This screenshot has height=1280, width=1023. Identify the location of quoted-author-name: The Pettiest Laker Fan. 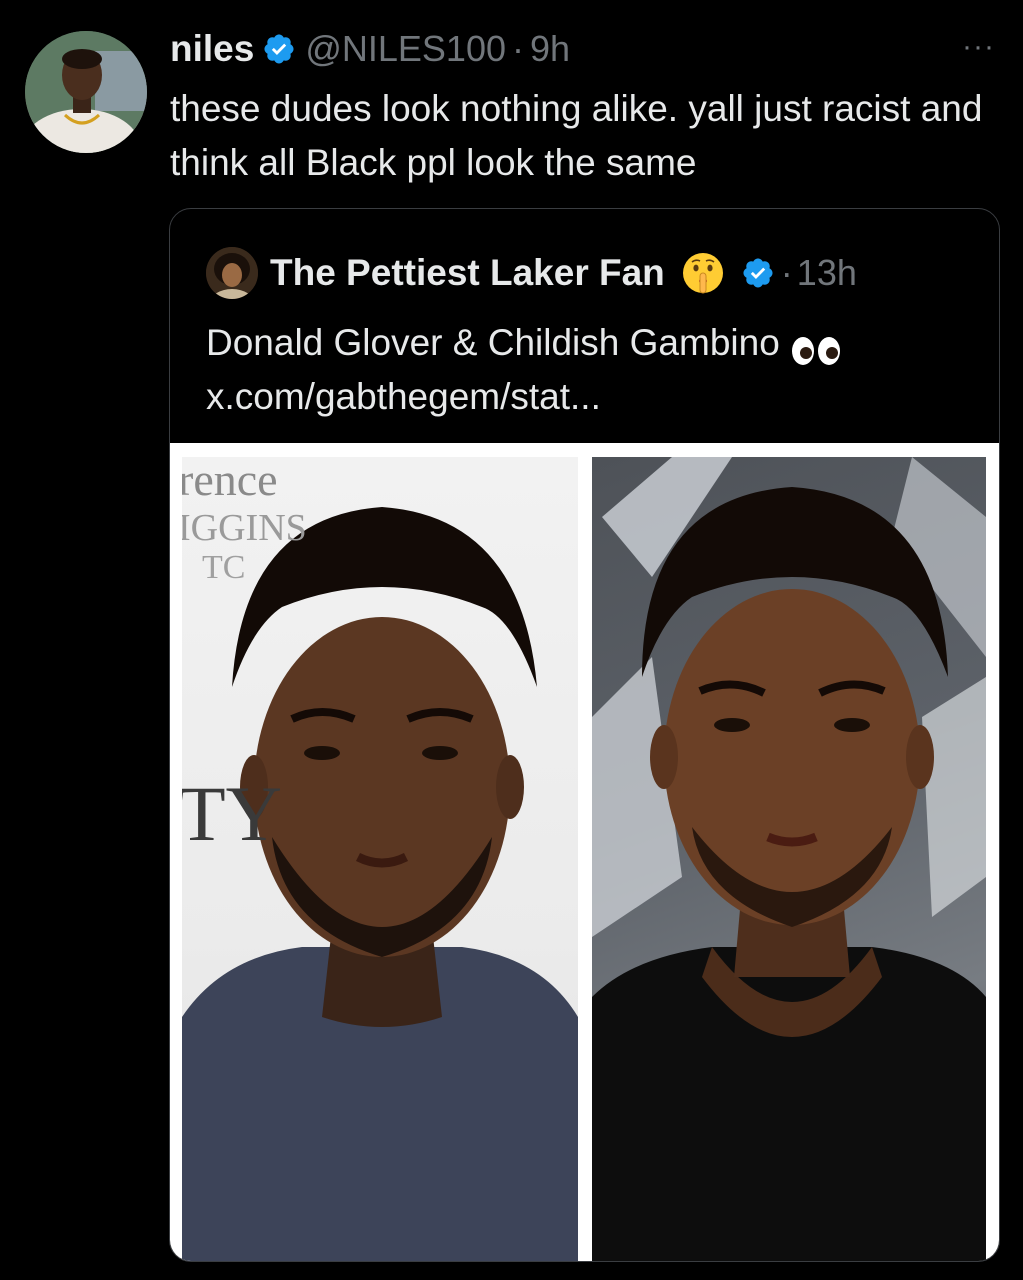
(467, 273).